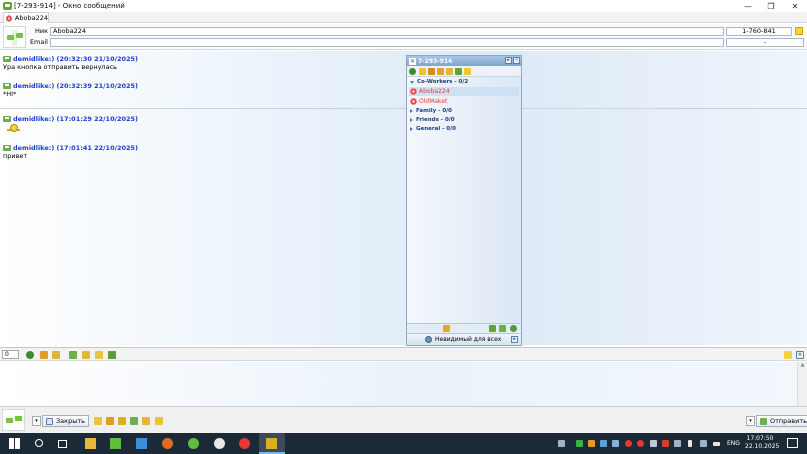  What do you see at coordinates (765, 42) in the screenshot?
I see `extra-field: -` at bounding box center [765, 42].